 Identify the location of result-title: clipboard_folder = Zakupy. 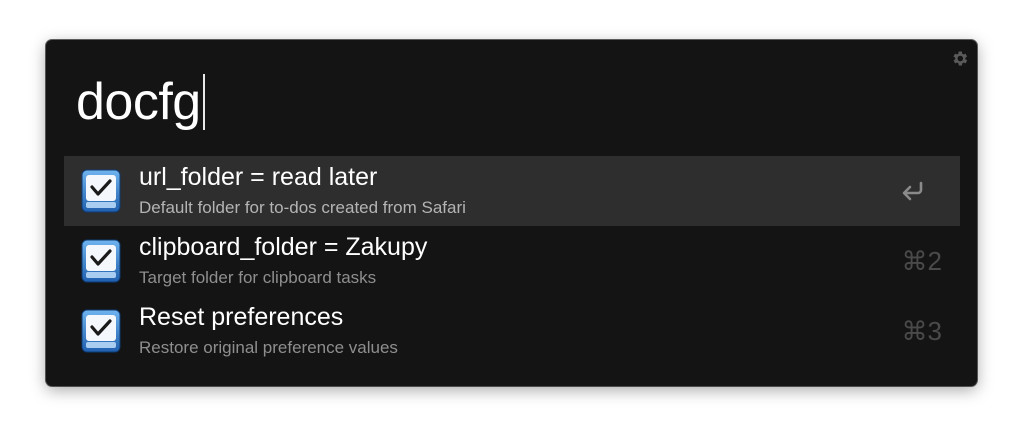
(283, 247).